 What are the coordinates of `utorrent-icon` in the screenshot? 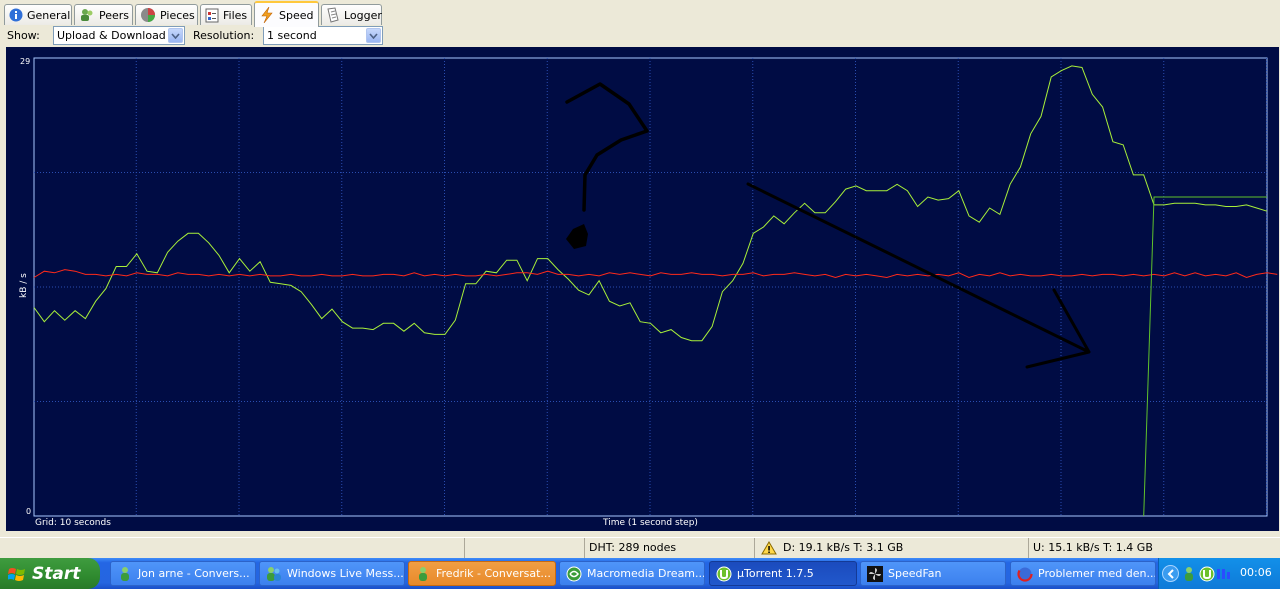 It's located at (724, 574).